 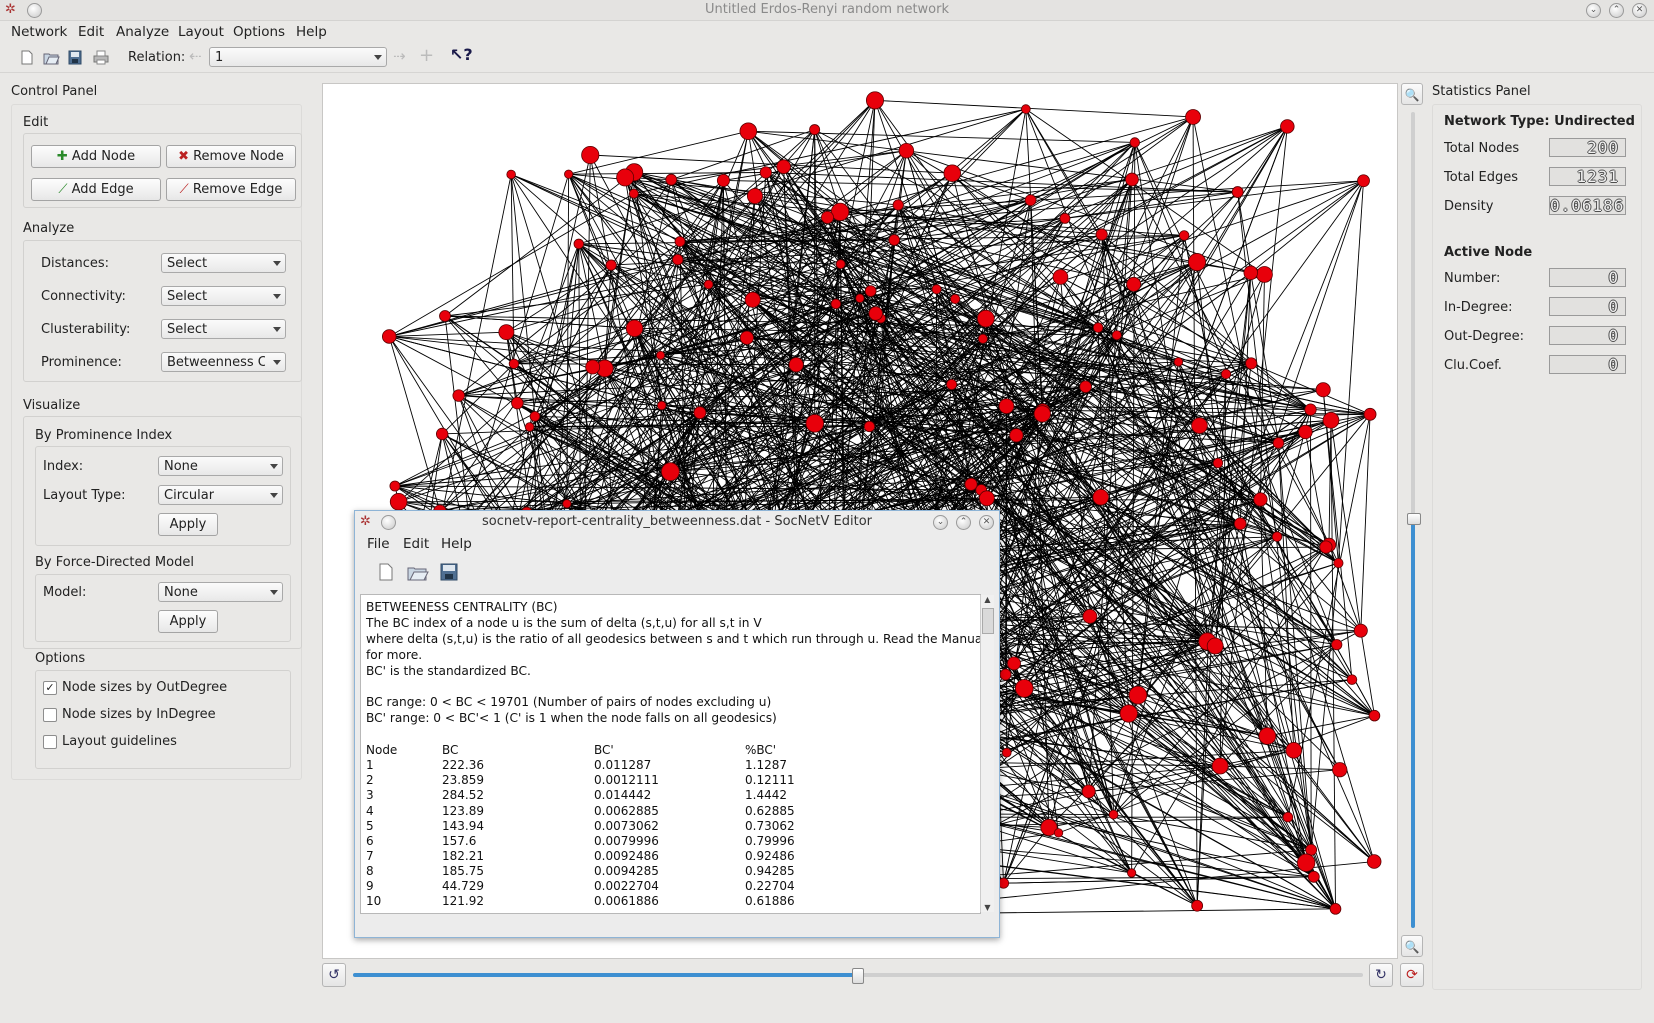 I want to click on menu-network: Network, so click(x=39, y=32).